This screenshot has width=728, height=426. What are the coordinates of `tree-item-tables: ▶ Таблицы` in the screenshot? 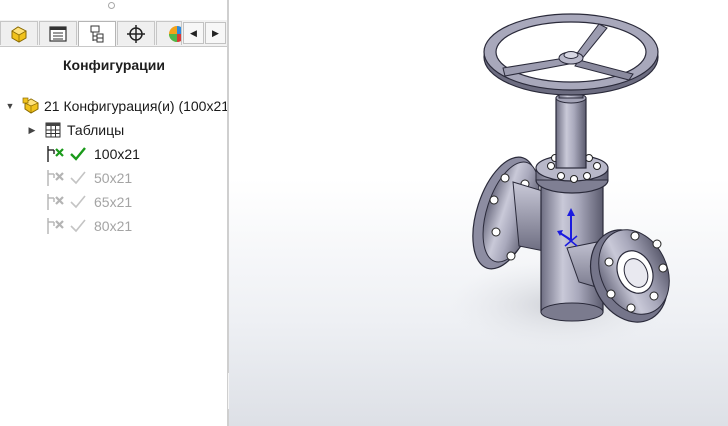 It's located at (75, 130).